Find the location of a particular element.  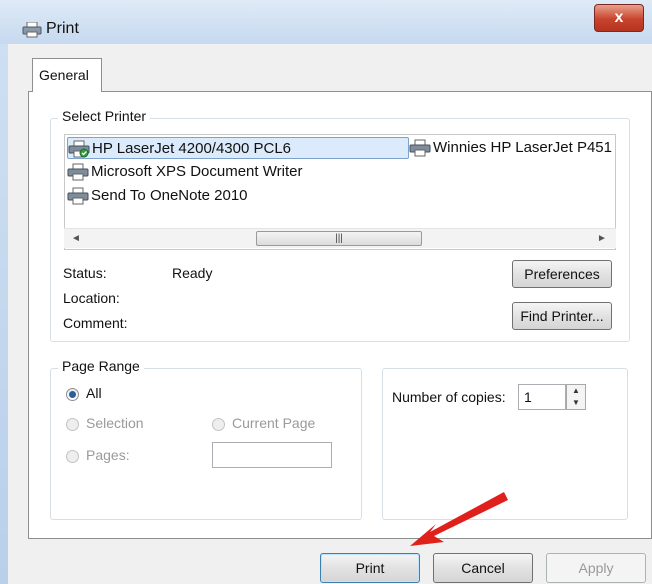

location-label: Location: is located at coordinates (91, 298).